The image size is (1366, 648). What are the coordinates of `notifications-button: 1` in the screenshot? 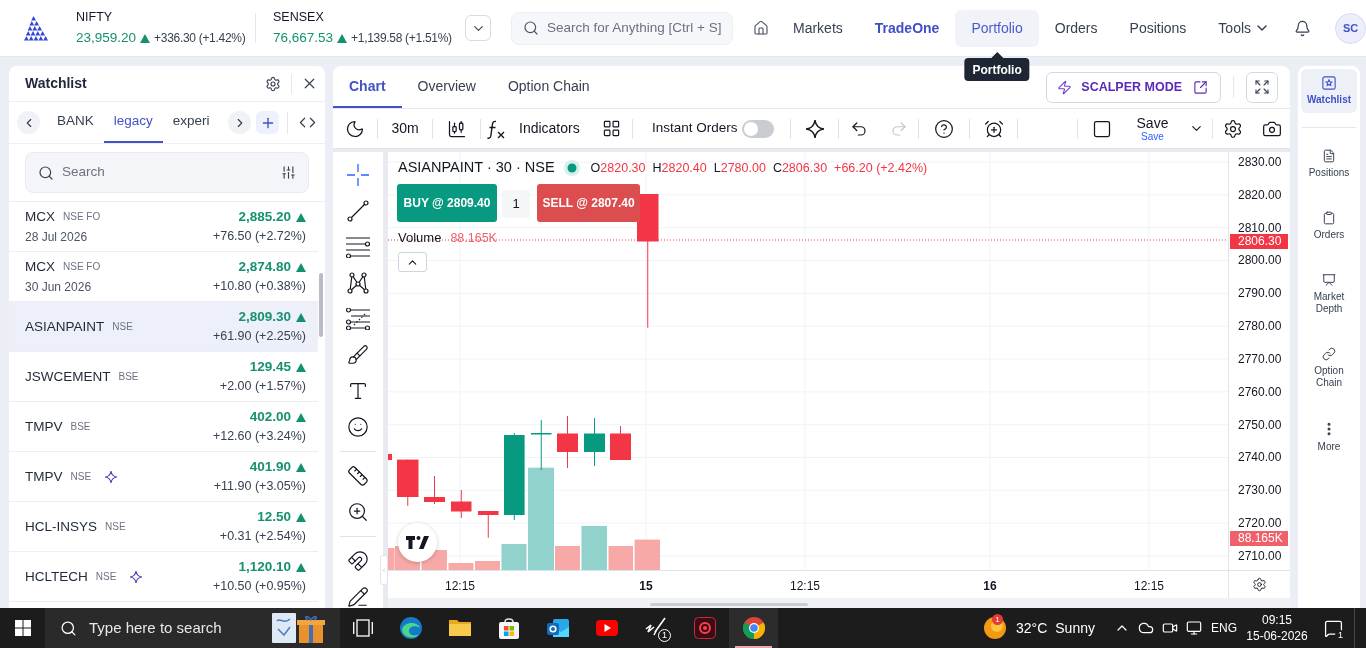 It's located at (1333, 628).